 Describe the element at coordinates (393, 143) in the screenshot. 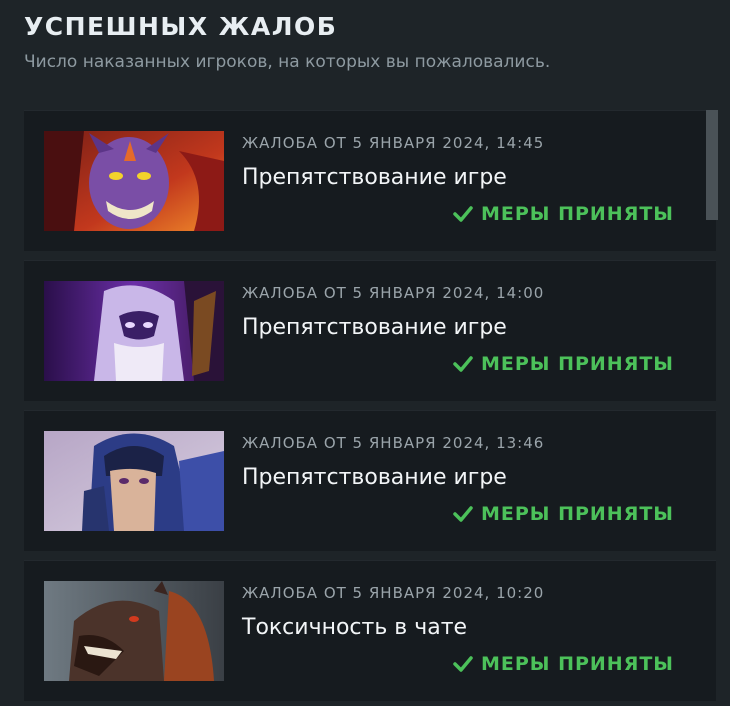

I see `report-date: ЖАЛОБА ОТ 5 ЯНВАРЯ 2024, 14:45` at that location.